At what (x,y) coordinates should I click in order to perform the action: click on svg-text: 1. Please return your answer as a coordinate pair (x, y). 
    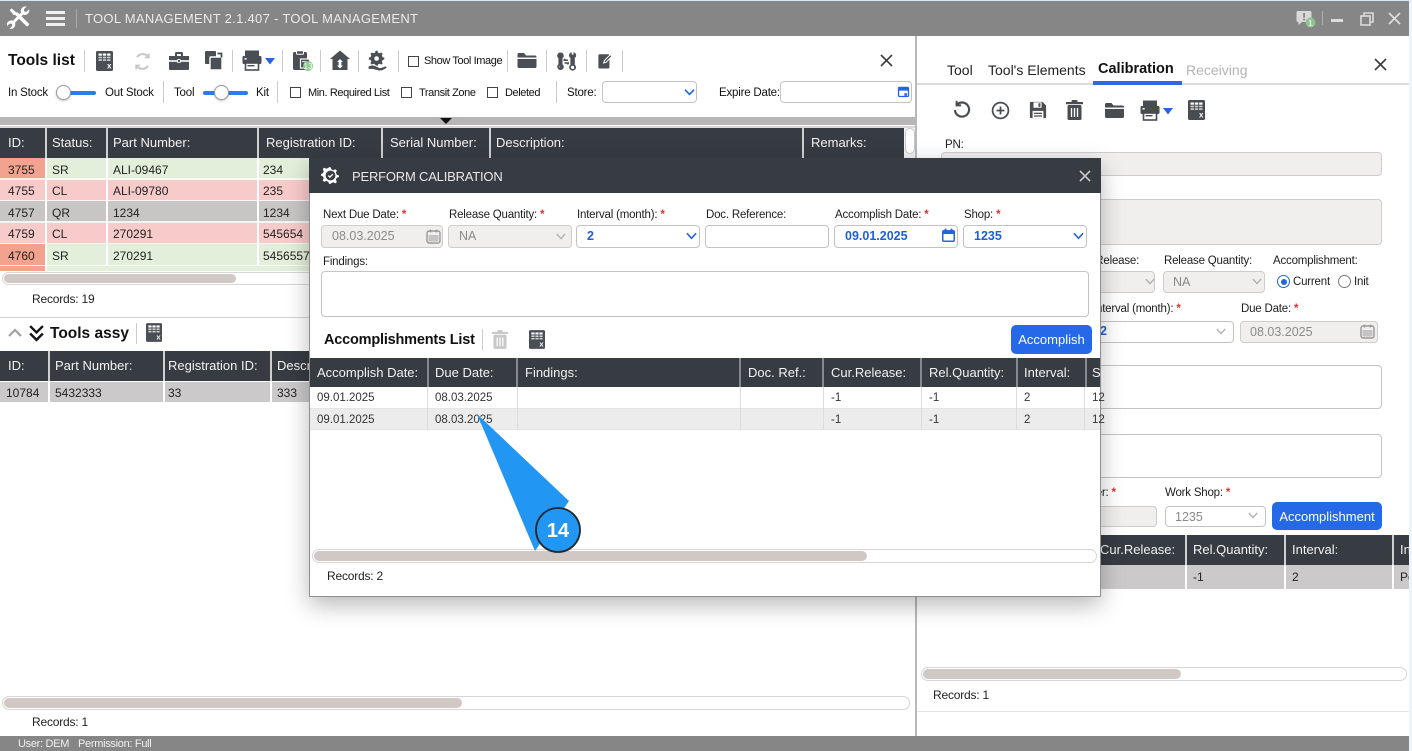
    Looking at the image, I should click on (1310, 23).